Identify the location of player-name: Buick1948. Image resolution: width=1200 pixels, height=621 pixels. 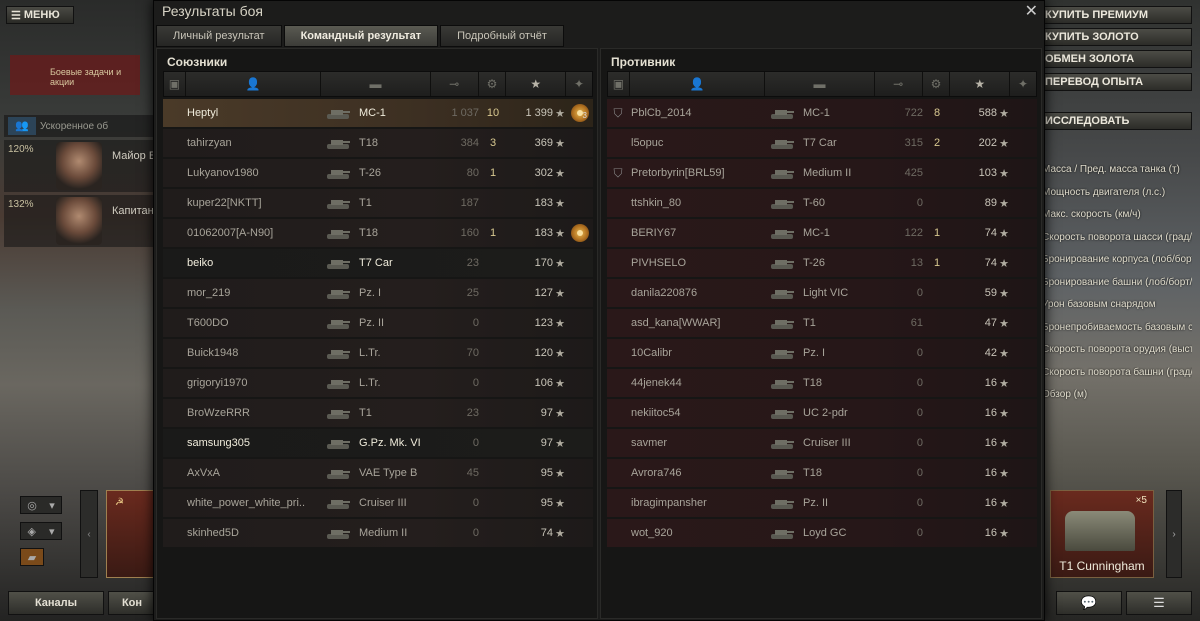
(253, 353).